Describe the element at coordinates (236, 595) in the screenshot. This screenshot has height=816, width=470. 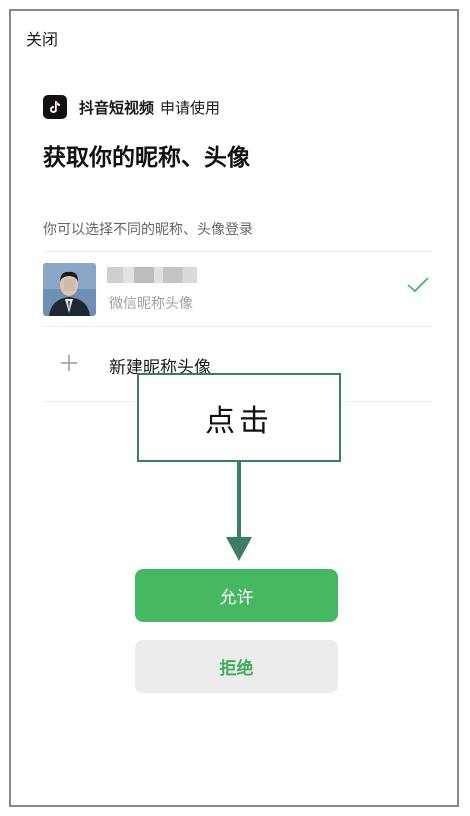
I see `allow-button: 允许` at that location.